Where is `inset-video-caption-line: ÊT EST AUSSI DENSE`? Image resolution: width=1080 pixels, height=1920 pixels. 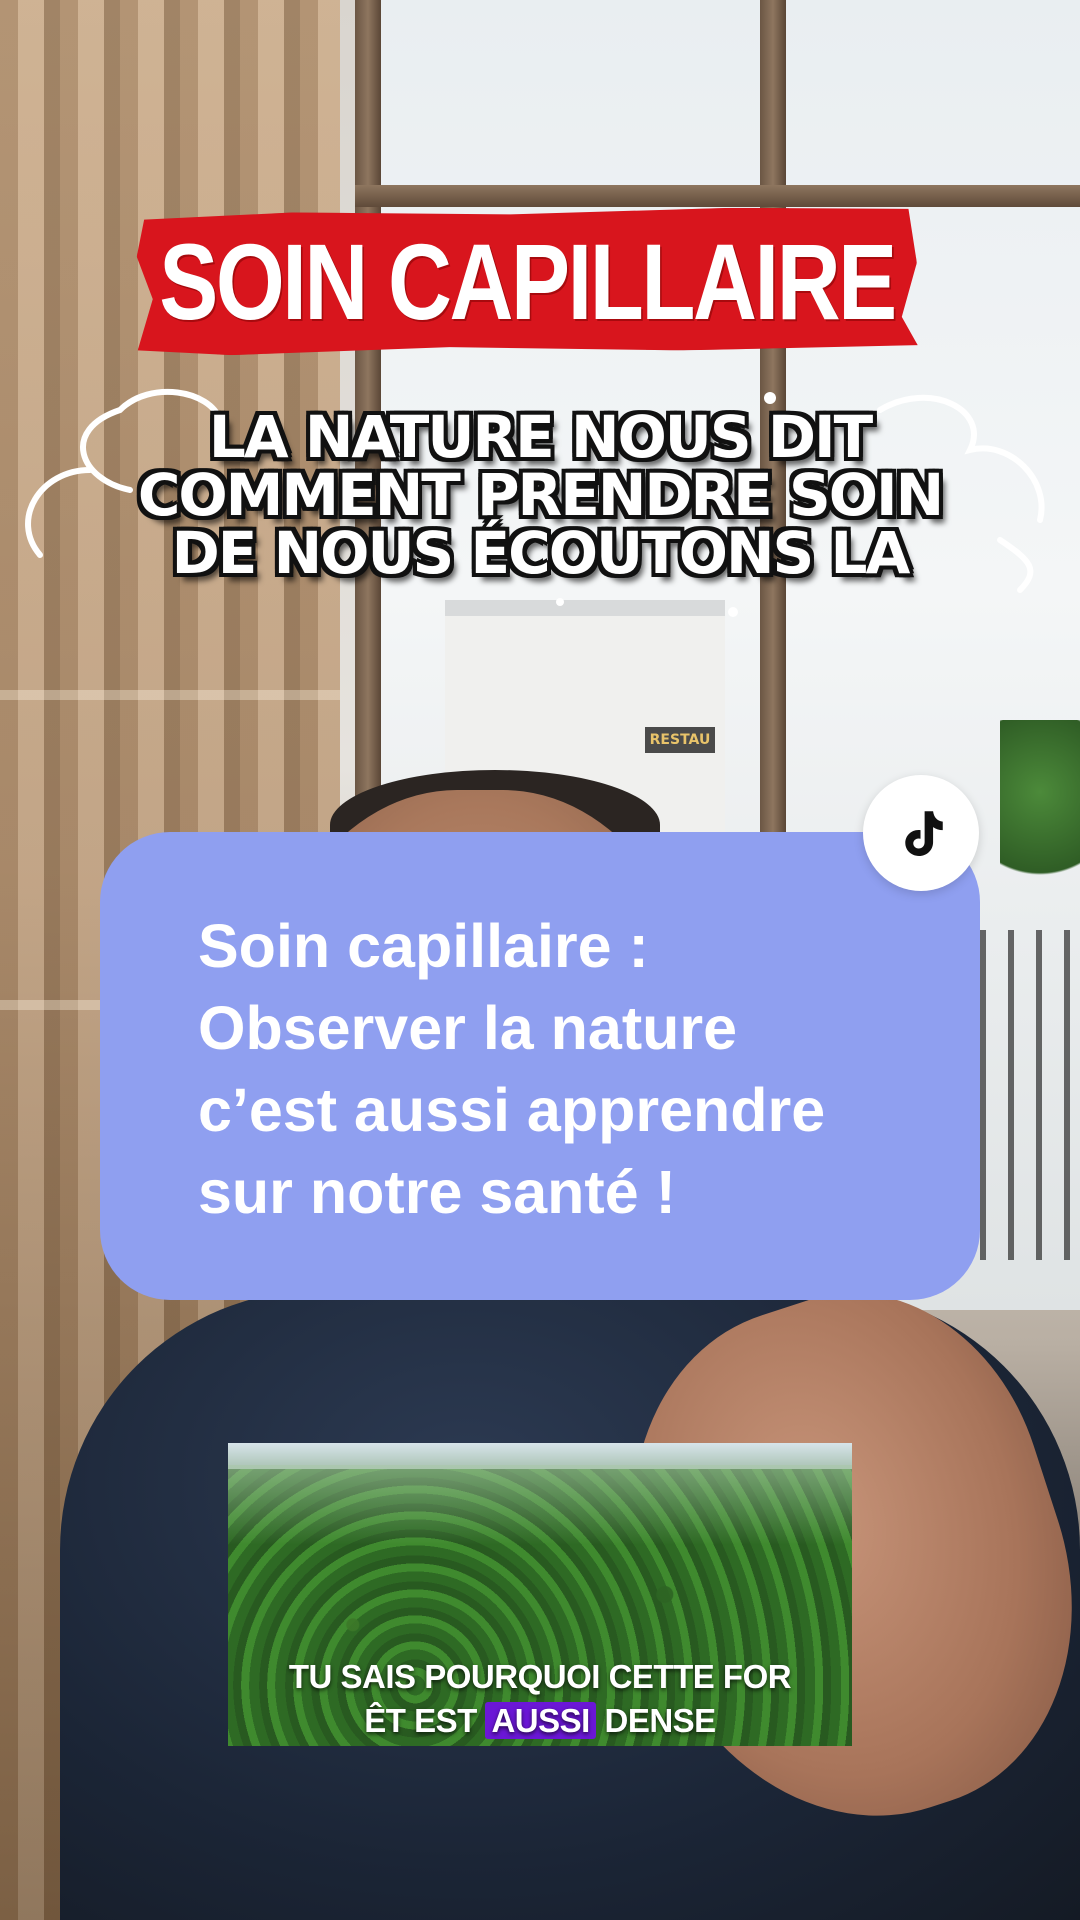
inset-video-caption-line: ÊT EST AUSSI DENSE is located at coordinates (540, 1721).